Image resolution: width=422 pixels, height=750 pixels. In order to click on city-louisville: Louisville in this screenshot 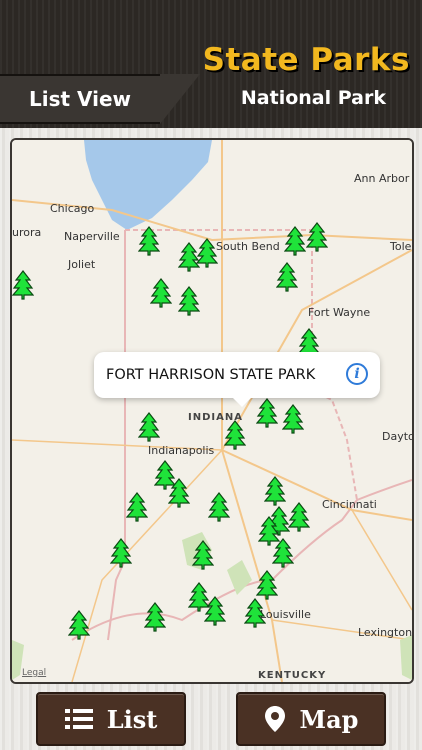, I will do `click(285, 614)`.